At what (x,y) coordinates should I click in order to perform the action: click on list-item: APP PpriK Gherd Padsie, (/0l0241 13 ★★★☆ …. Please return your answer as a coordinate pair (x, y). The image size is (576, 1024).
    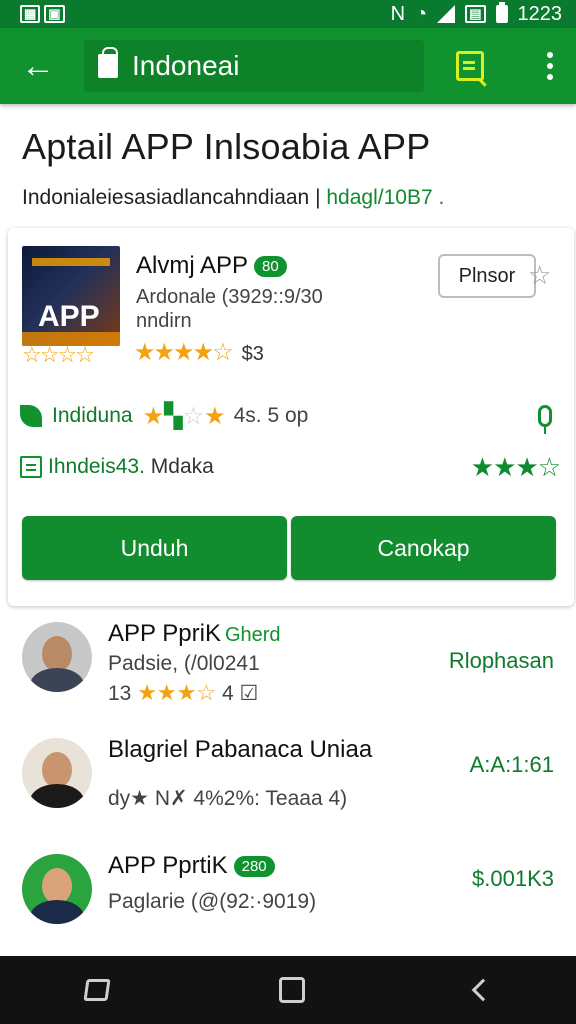
    Looking at the image, I should click on (288, 668).